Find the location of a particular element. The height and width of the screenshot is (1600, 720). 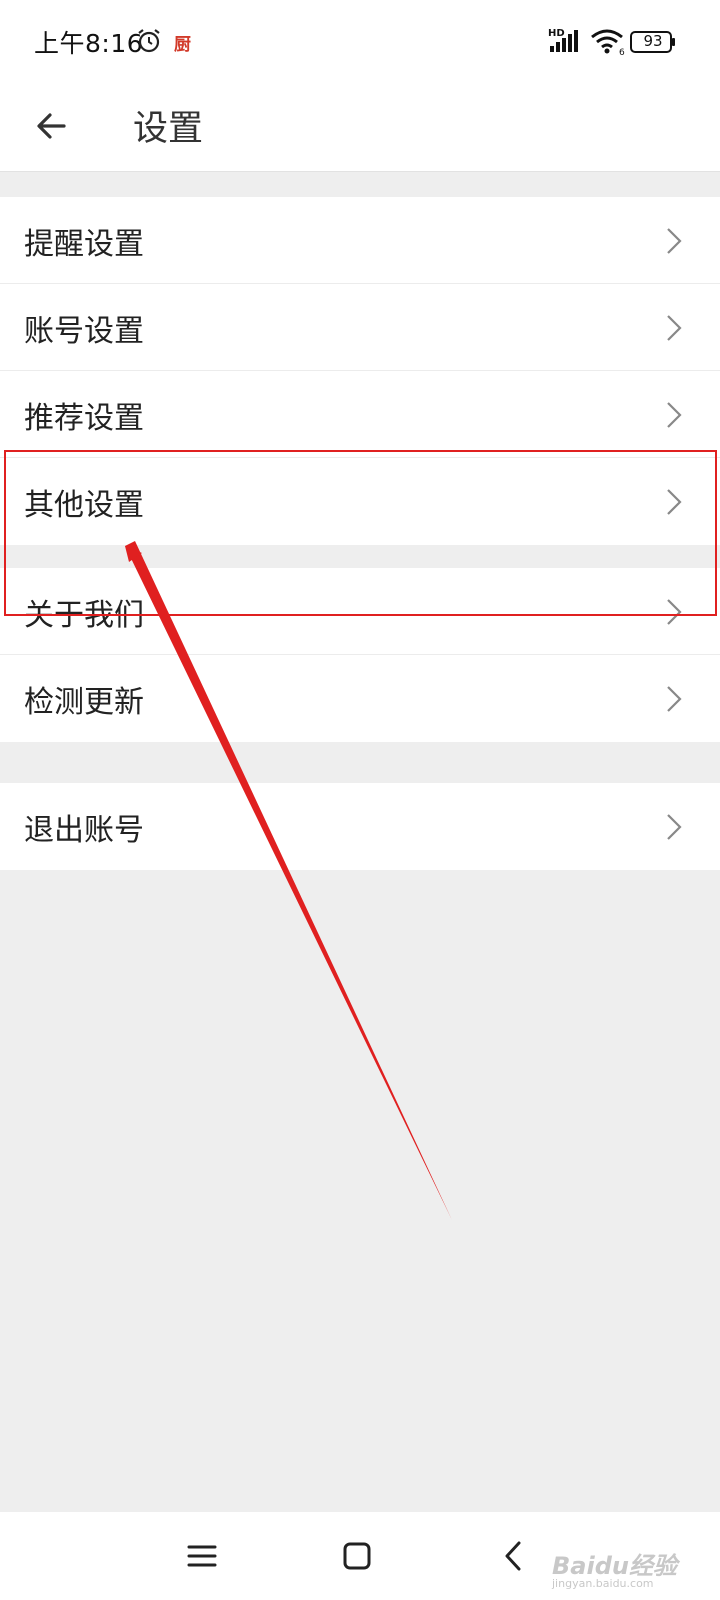

home-square-icon is located at coordinates (357, 1556).